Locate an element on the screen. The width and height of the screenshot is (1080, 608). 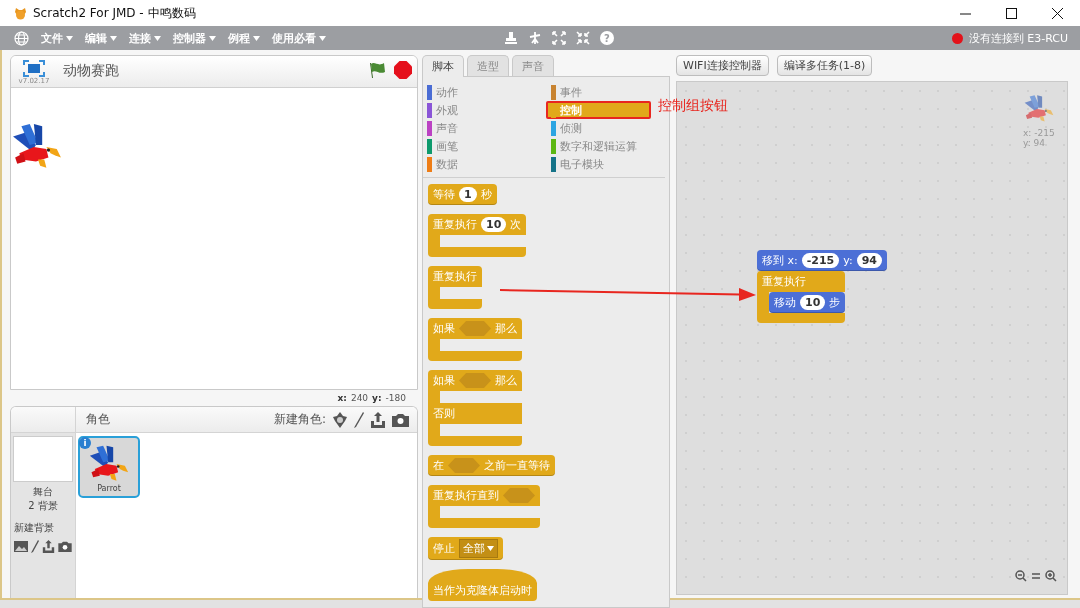
code-block: 重复执行 10 次 is located at coordinates (477, 235).